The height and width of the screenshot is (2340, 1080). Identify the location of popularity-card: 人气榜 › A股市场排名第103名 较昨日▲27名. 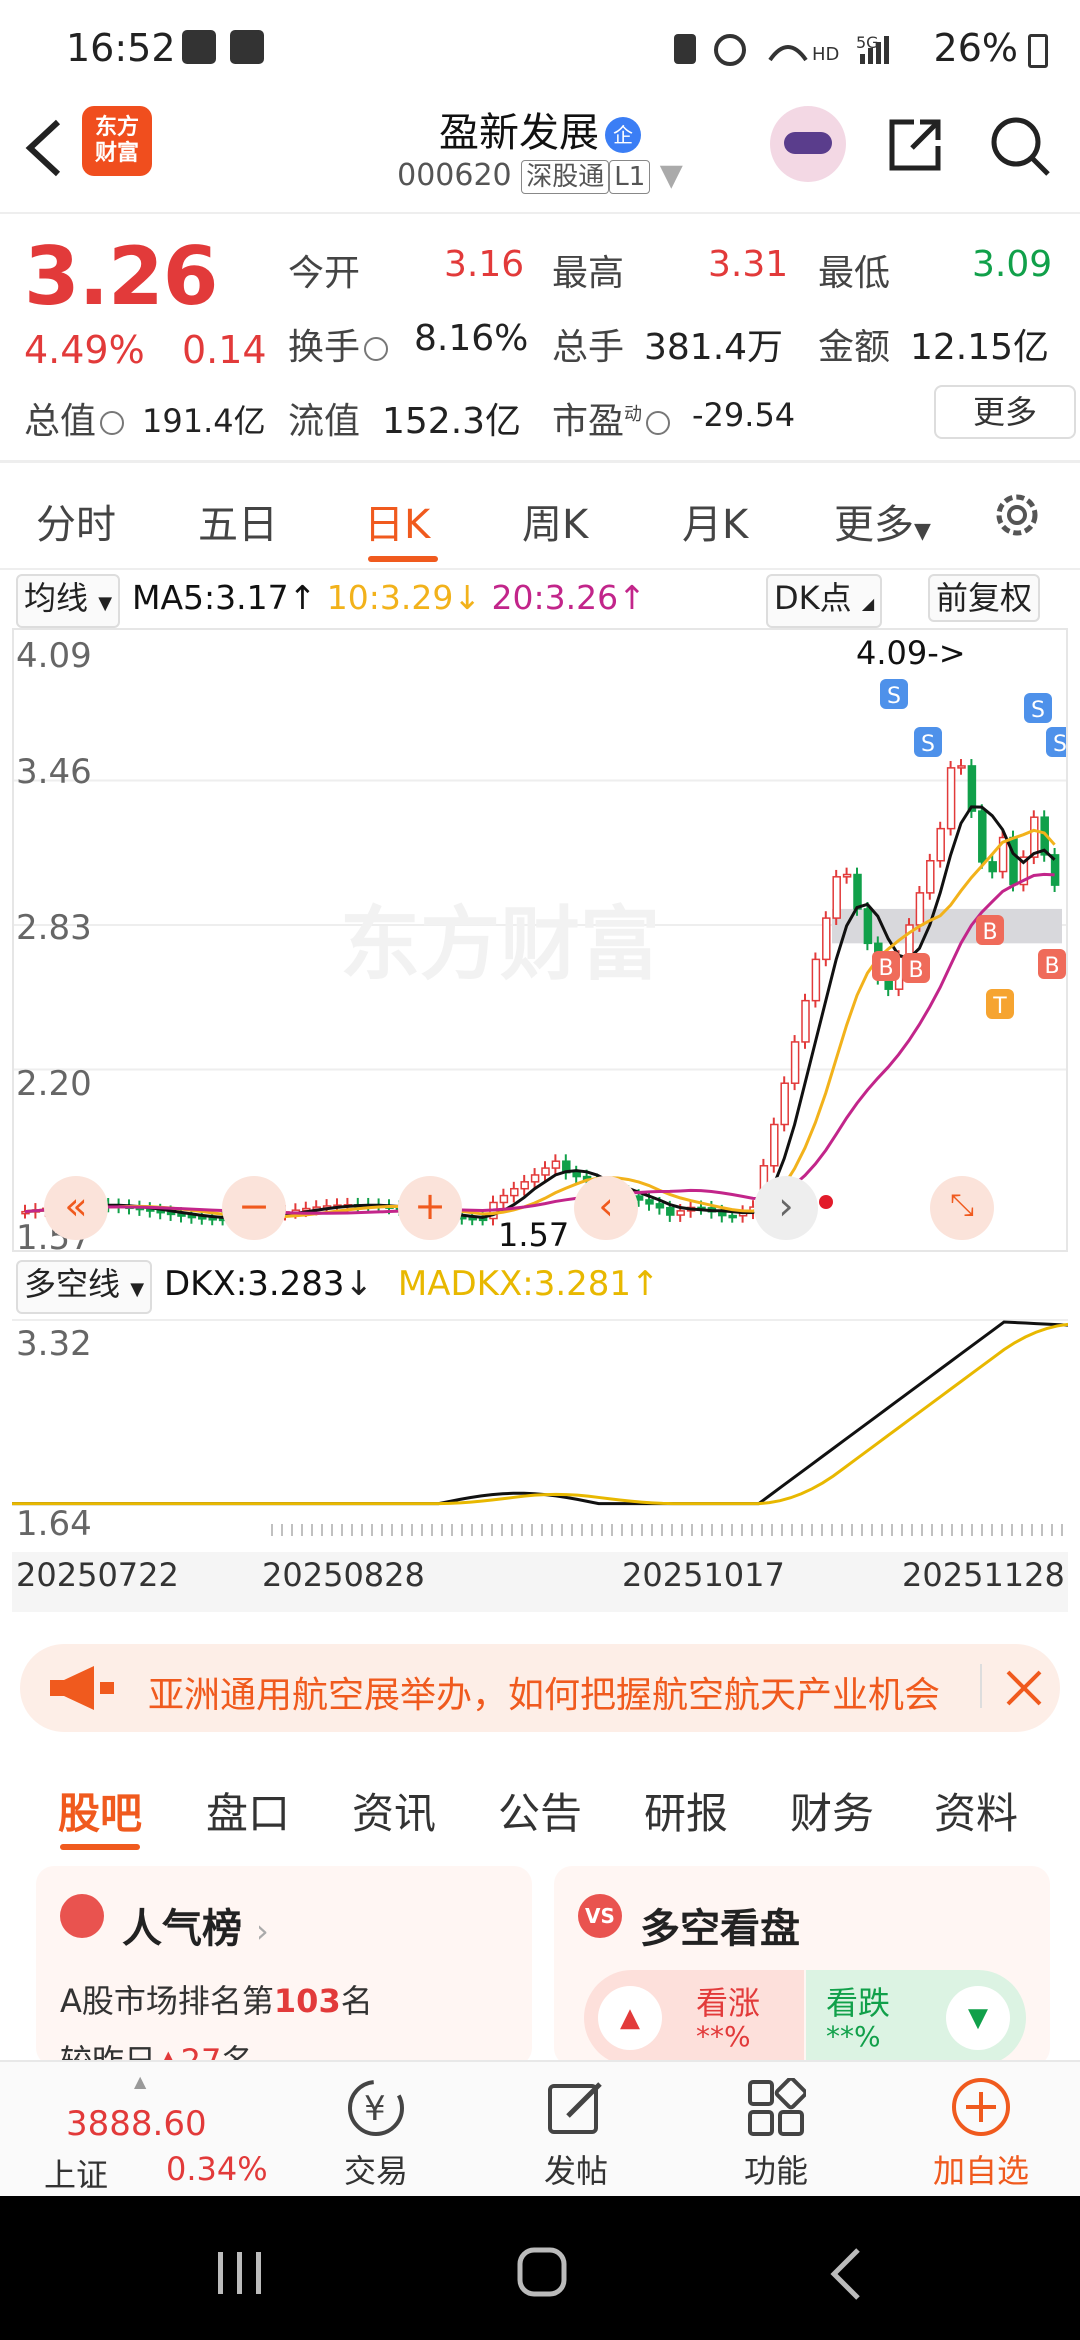
(284, 1966).